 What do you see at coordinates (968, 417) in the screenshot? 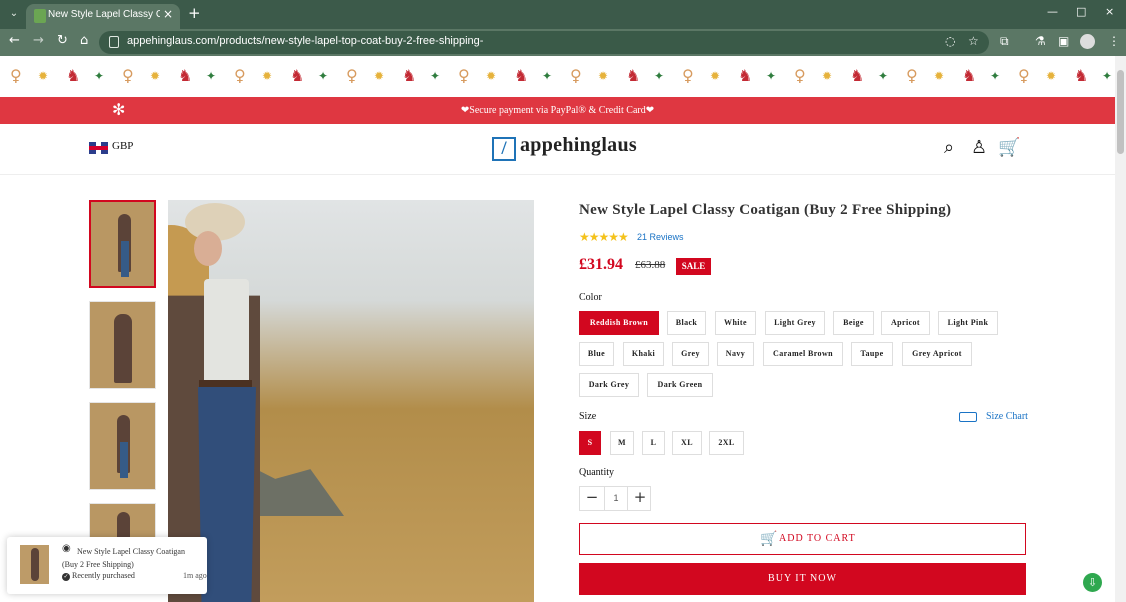
I see `ruler-icon` at bounding box center [968, 417].